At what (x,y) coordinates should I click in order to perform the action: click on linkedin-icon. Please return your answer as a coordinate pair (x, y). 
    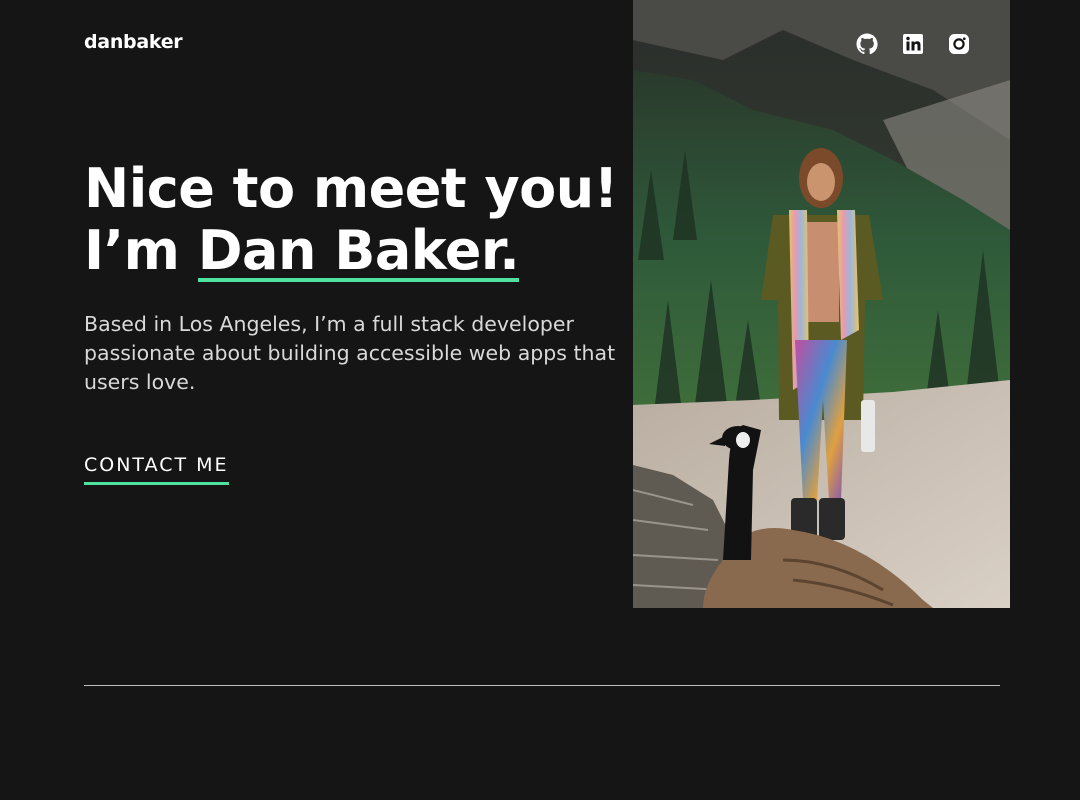
    Looking at the image, I should click on (913, 44).